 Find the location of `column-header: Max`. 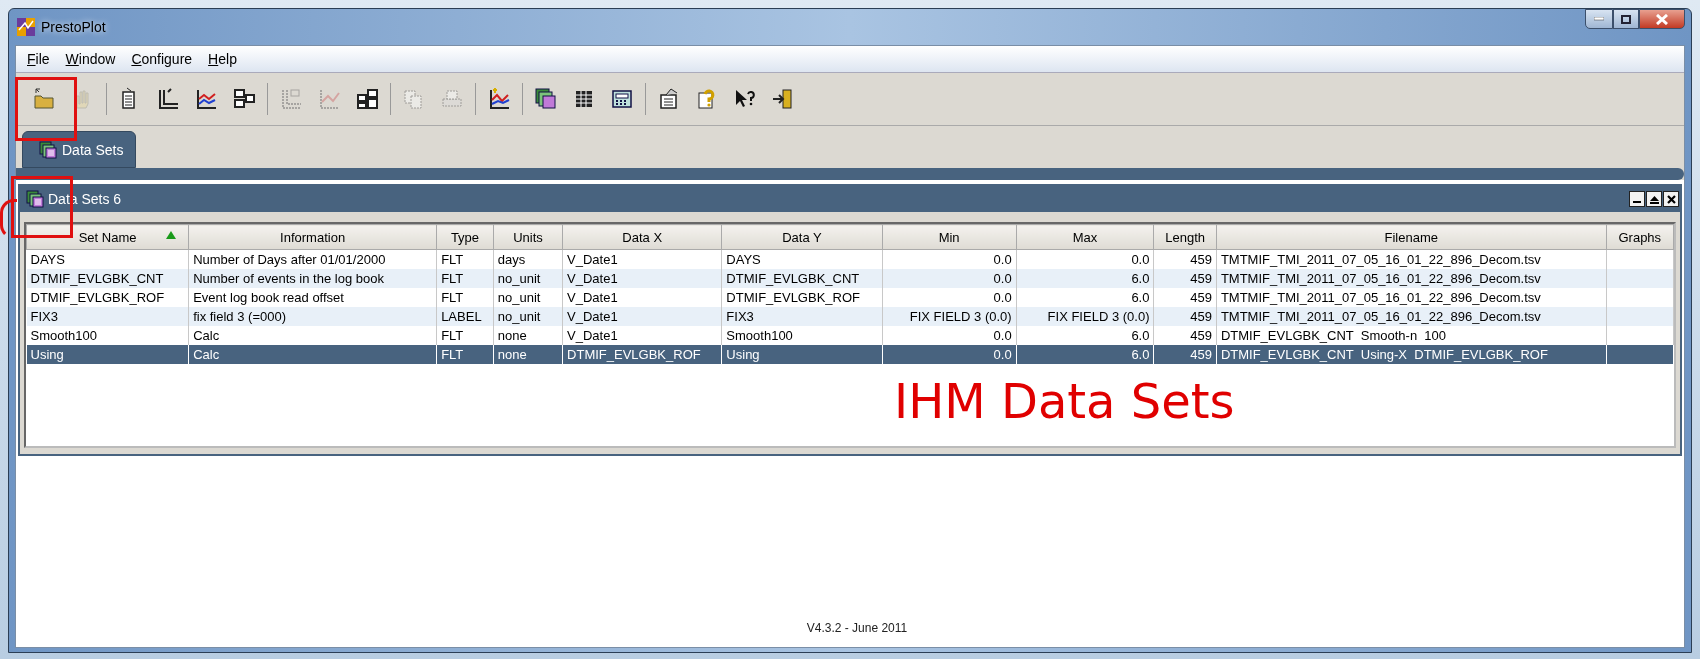

column-header: Max is located at coordinates (1085, 237).